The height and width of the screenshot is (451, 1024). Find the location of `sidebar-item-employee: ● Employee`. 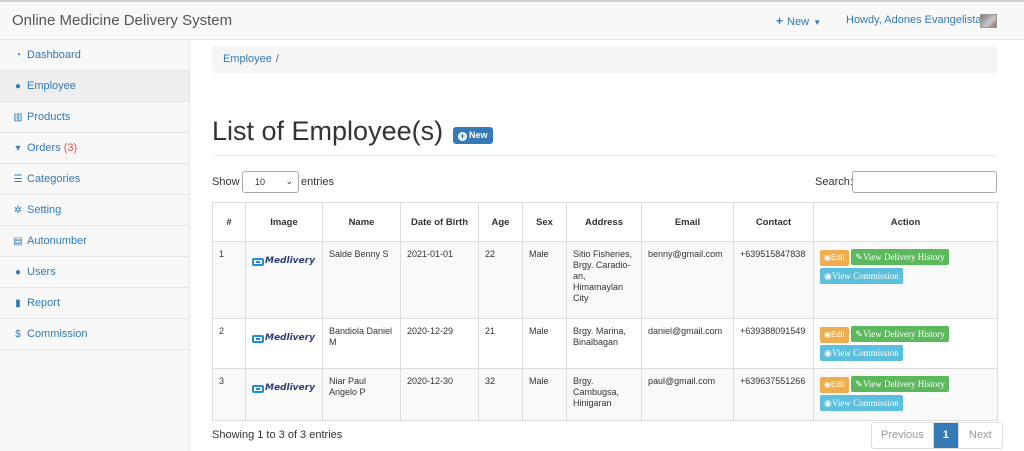

sidebar-item-employee: ● Employee is located at coordinates (94, 86).